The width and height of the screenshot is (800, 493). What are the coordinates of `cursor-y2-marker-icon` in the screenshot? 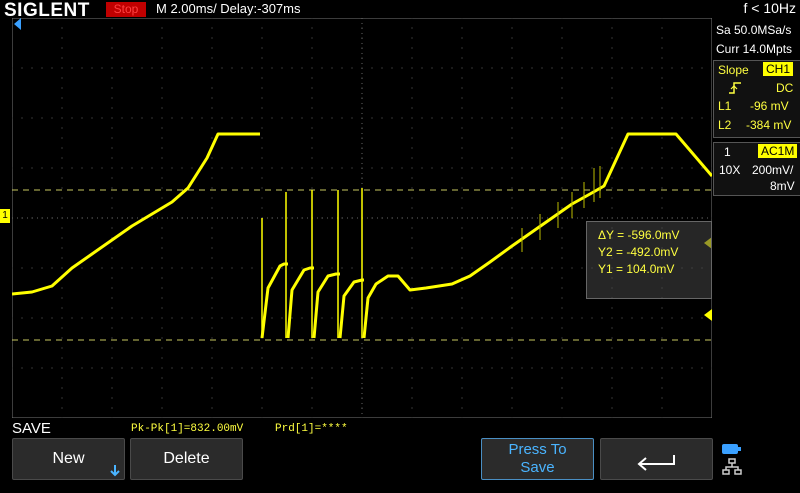 It's located at (708, 317).